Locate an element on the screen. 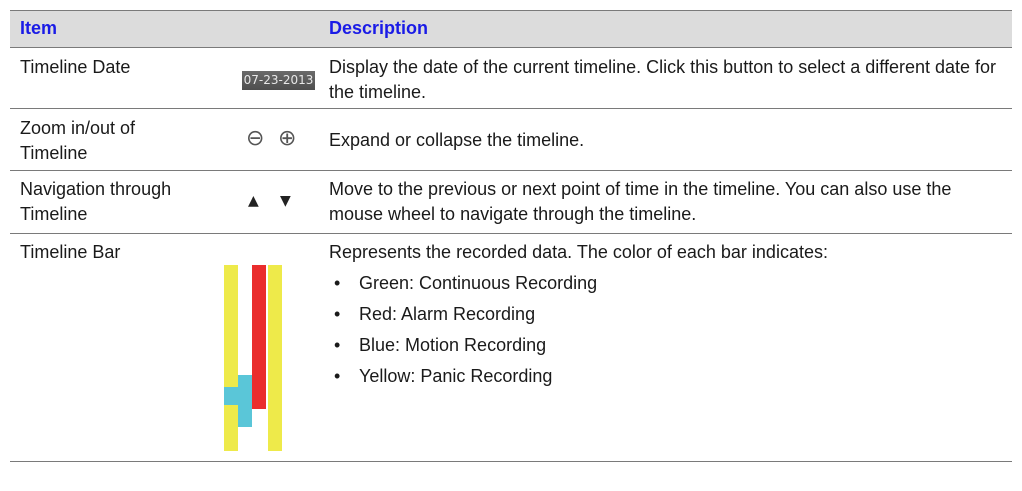 The image size is (1022, 491). up-arrow-icon: ▲ is located at coordinates (253, 201).